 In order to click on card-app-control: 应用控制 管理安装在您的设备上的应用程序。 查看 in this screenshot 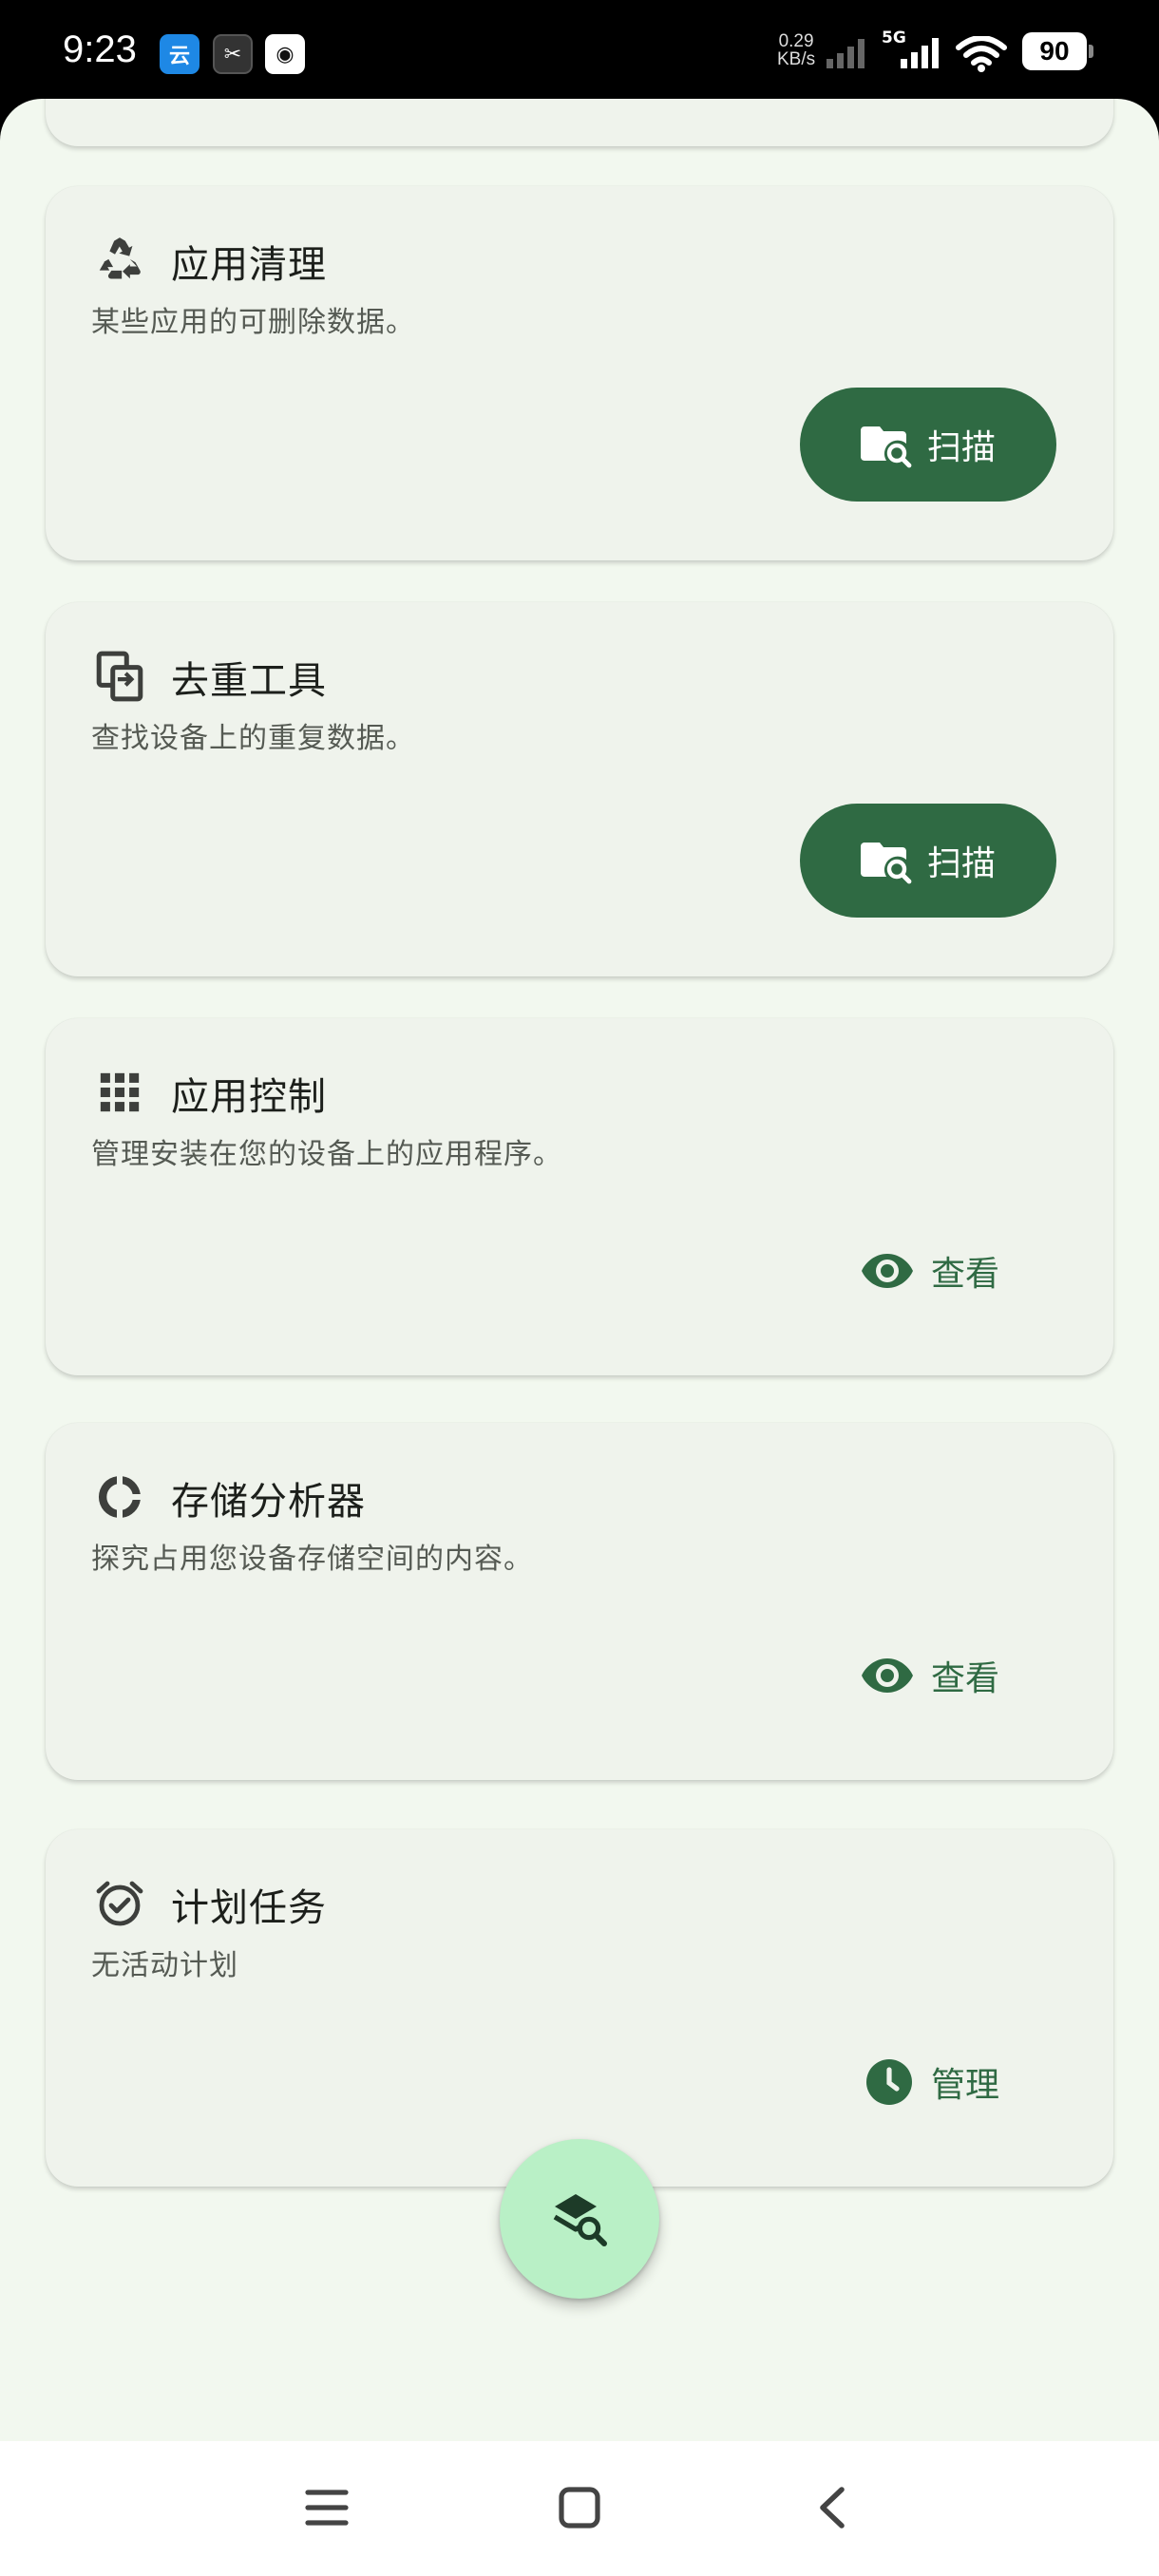, I will do `click(579, 1196)`.